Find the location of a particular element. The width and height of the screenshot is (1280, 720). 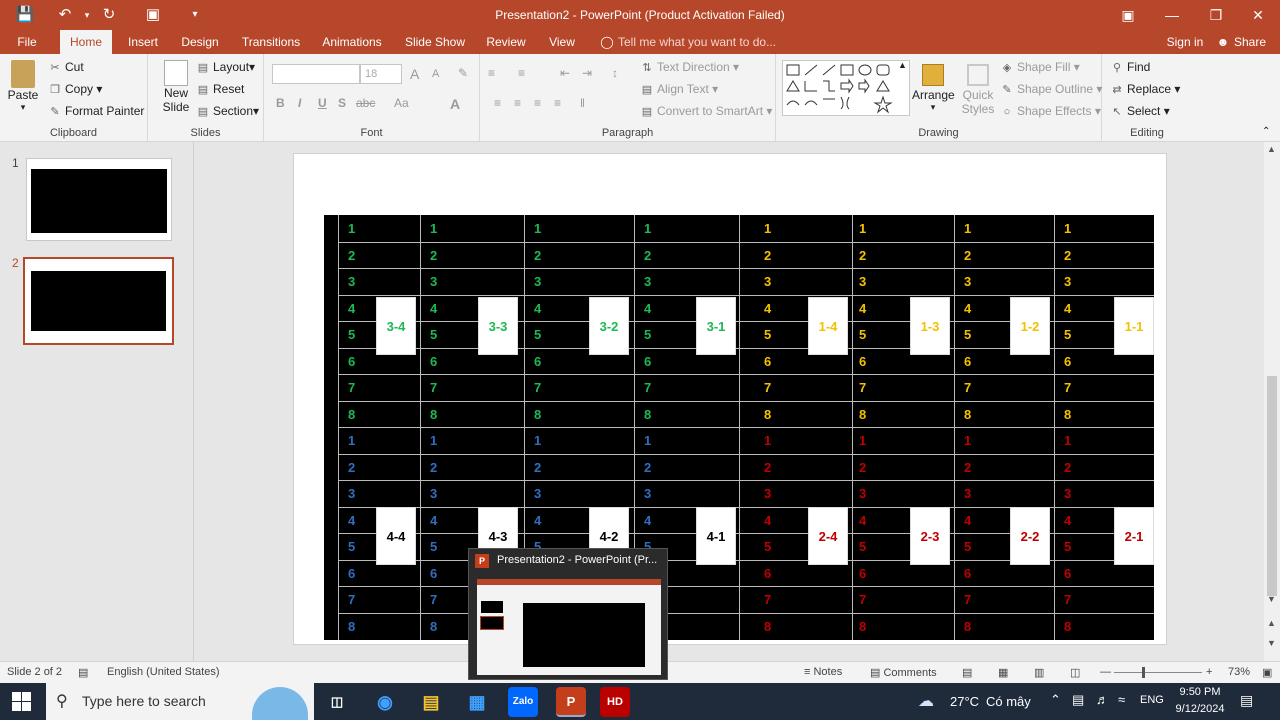

restore-icon: ❐ is located at coordinates (1216, 15).